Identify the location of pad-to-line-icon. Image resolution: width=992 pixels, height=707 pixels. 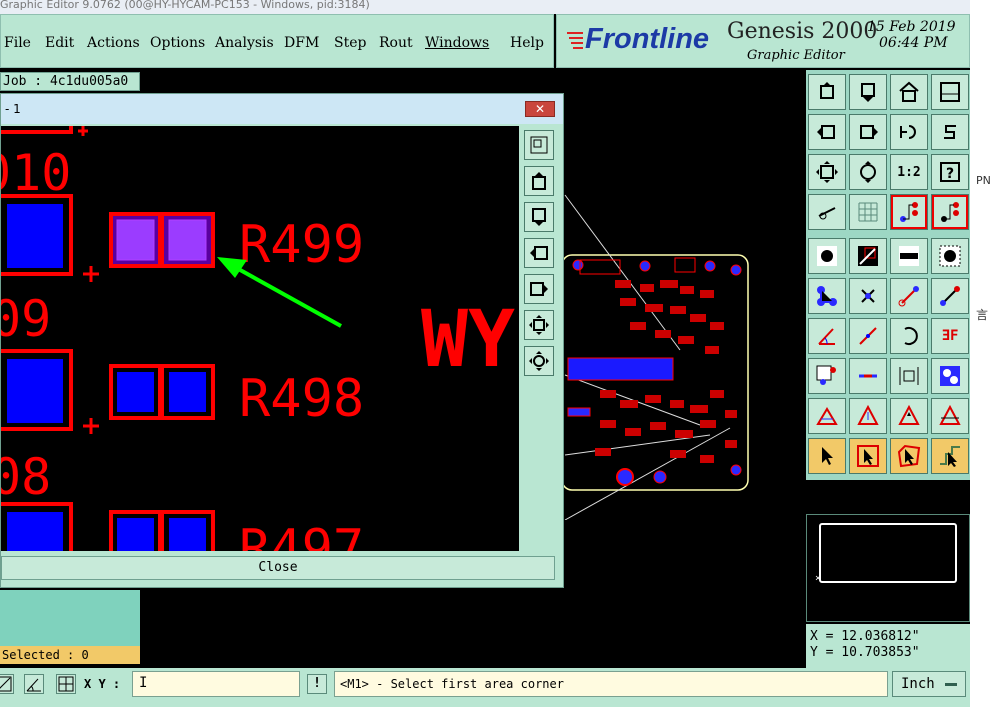
(950, 296).